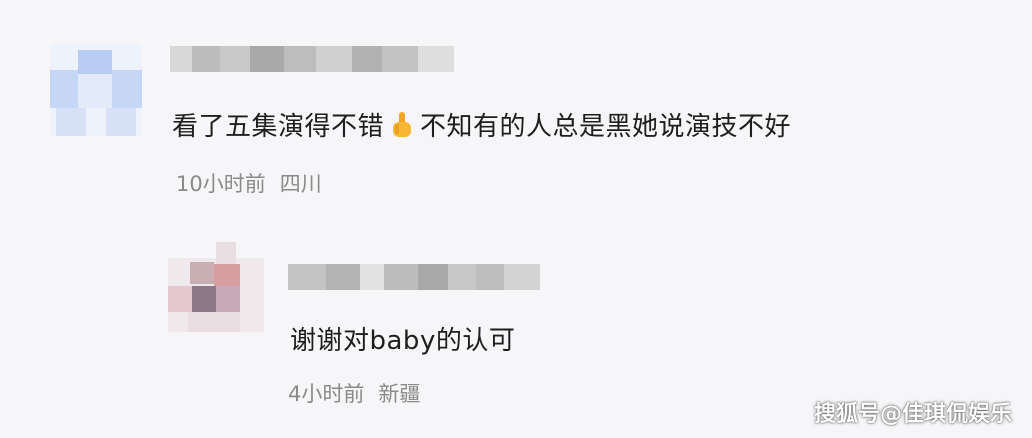 The height and width of the screenshot is (438, 1032). Describe the element at coordinates (221, 184) in the screenshot. I see `timestamp: 10小时前` at that location.